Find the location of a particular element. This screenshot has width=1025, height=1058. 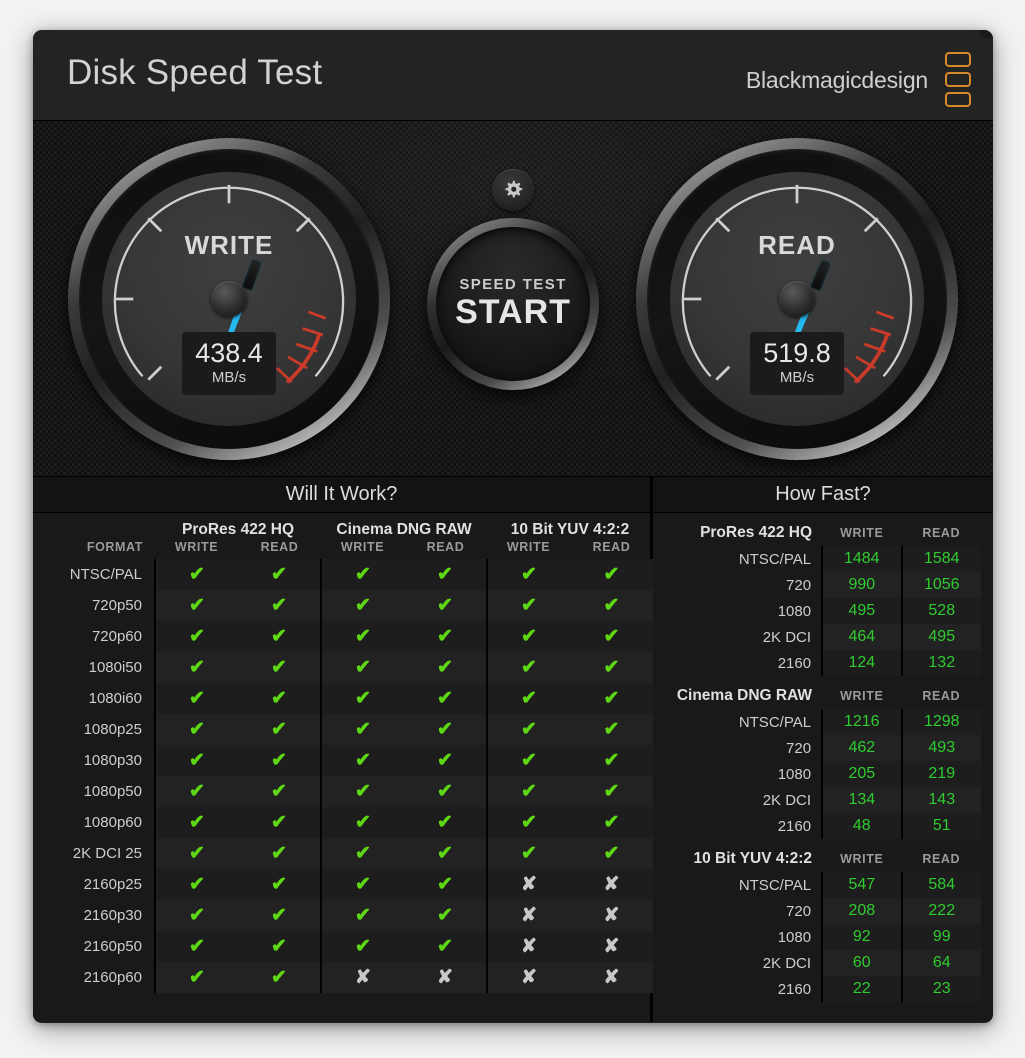

table-row: 720p50 ✔ ✔ ✔ ✔ ✔ ✔ is located at coordinates (343, 605).